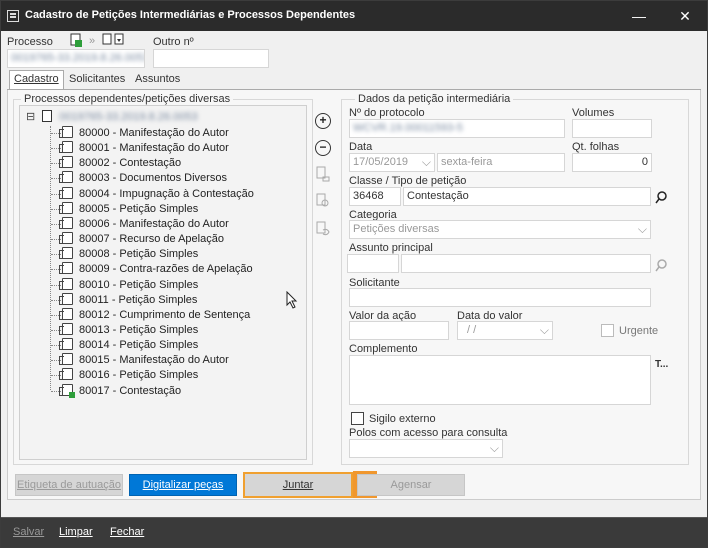 Image resolution: width=708 pixels, height=548 pixels. I want to click on tree-item: 80005 - Petição Simples, so click(128, 209).